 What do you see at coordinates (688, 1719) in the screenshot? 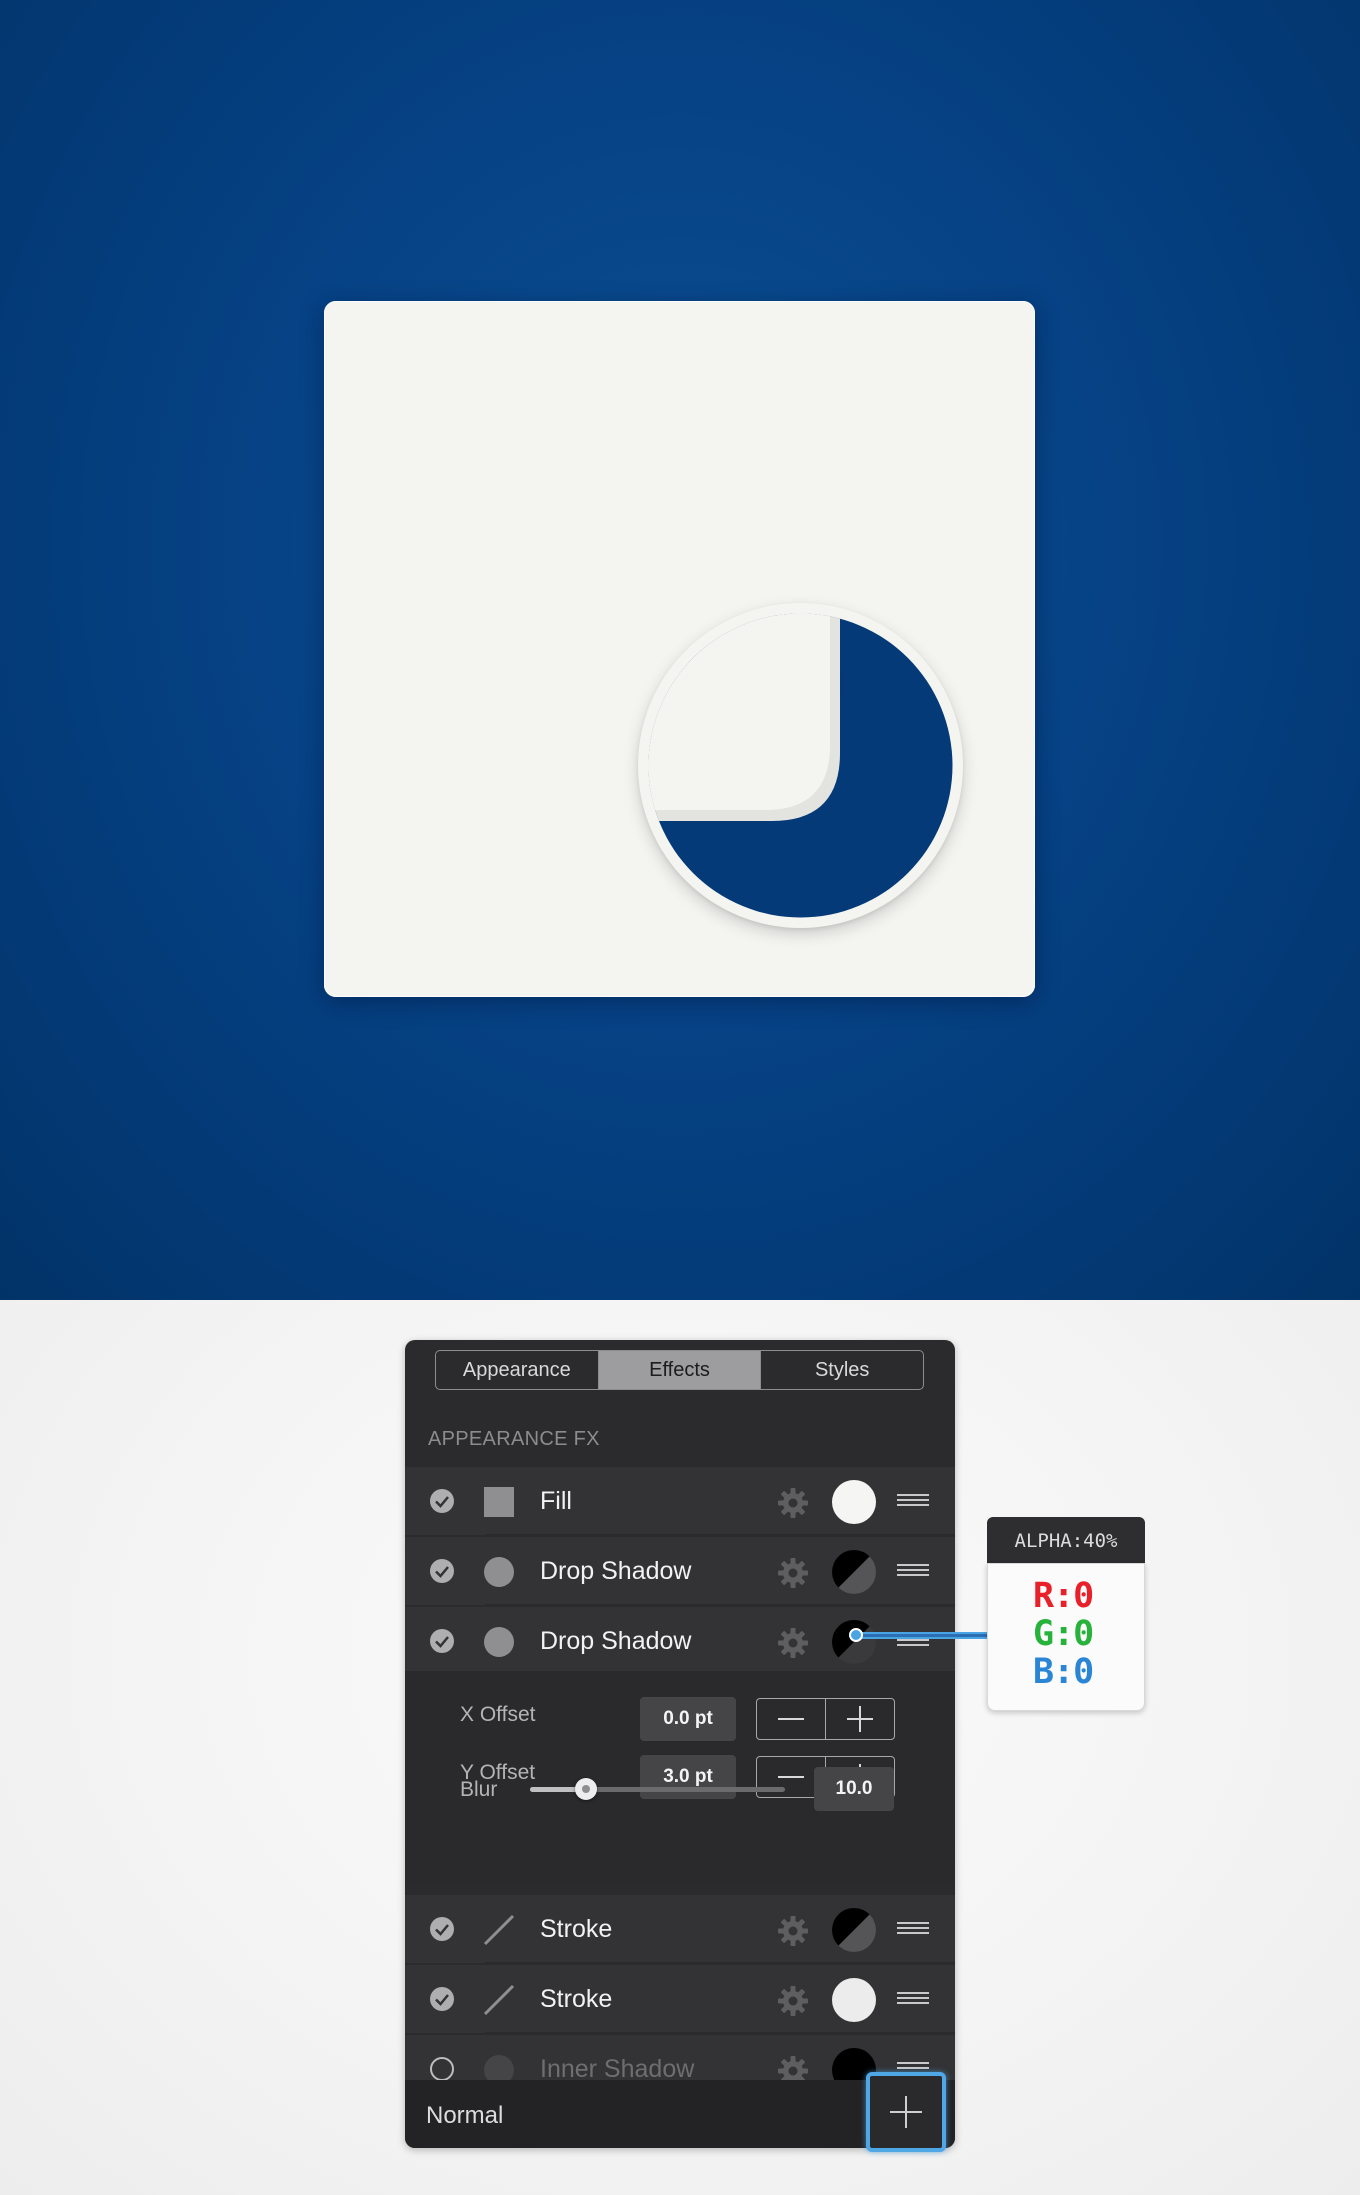
I see `x-offset-field: 0.0 pt` at bounding box center [688, 1719].